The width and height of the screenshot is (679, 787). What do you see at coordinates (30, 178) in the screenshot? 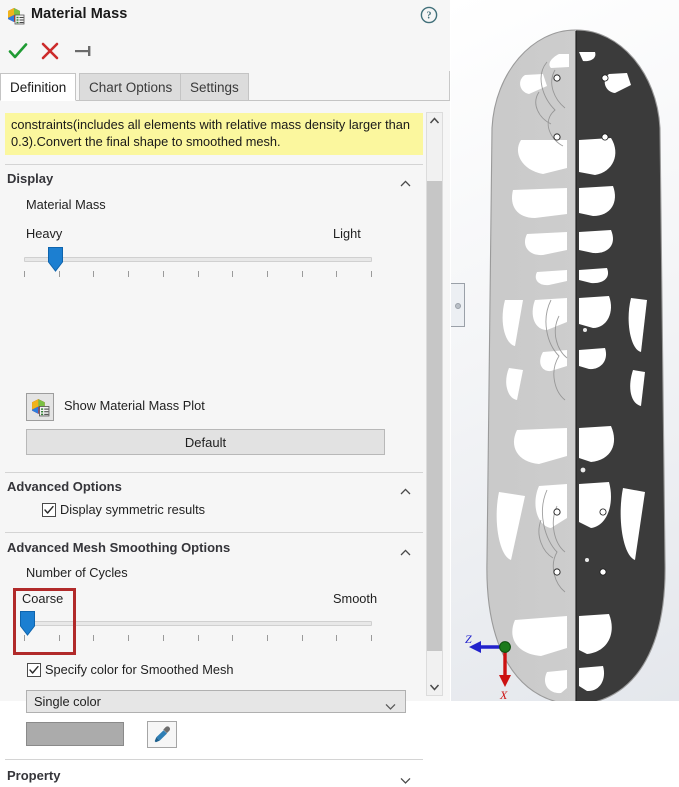
I see `section-header-display-label: Display` at bounding box center [30, 178].